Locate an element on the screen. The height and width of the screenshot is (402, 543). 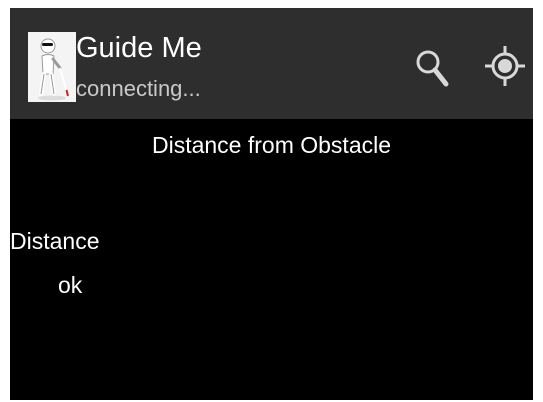
app-title: Guide Me is located at coordinates (139, 48).